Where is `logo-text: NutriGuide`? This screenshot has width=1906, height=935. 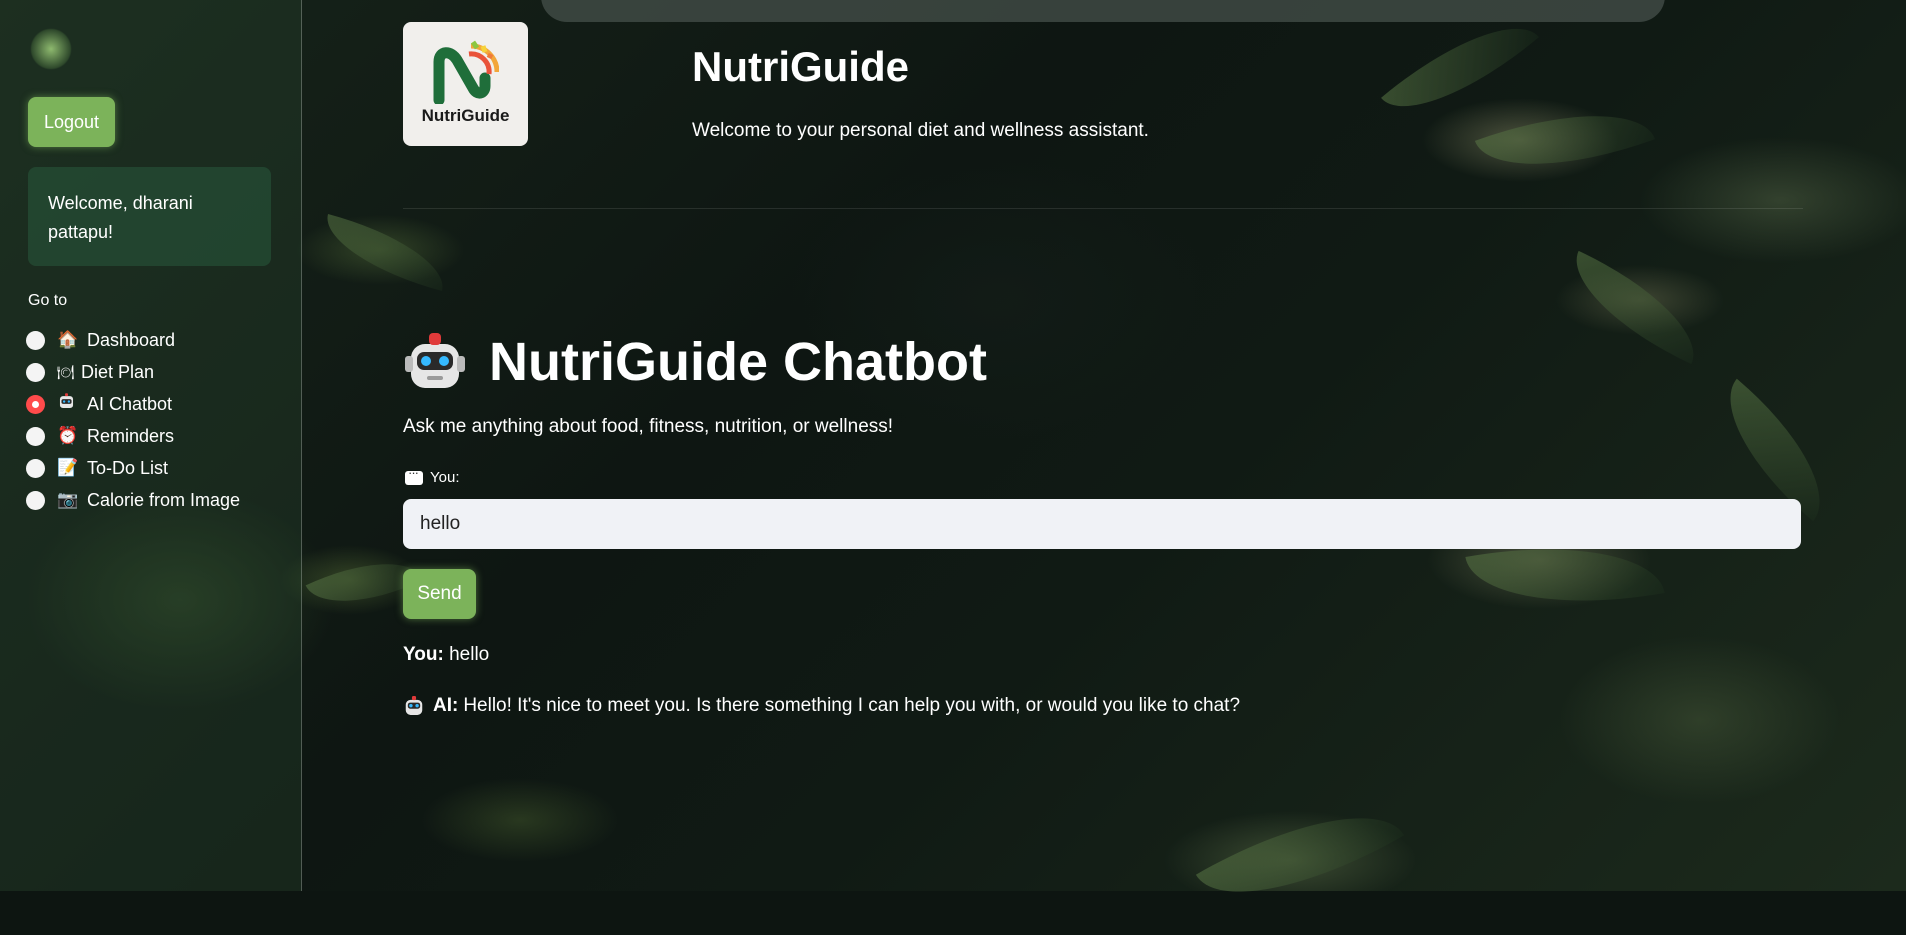
logo-text: NutriGuide is located at coordinates (465, 115).